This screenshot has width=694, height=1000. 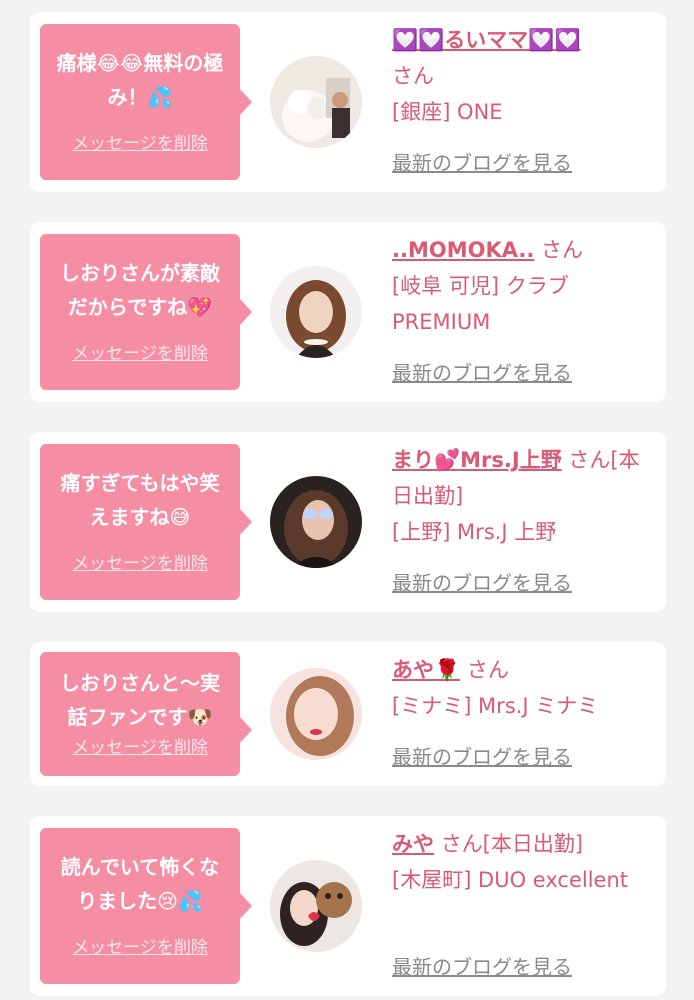 What do you see at coordinates (523, 688) in the screenshot?
I see `sender-info: あや🌹 さん [ミナミ] Mrs.J ミナミ` at bounding box center [523, 688].